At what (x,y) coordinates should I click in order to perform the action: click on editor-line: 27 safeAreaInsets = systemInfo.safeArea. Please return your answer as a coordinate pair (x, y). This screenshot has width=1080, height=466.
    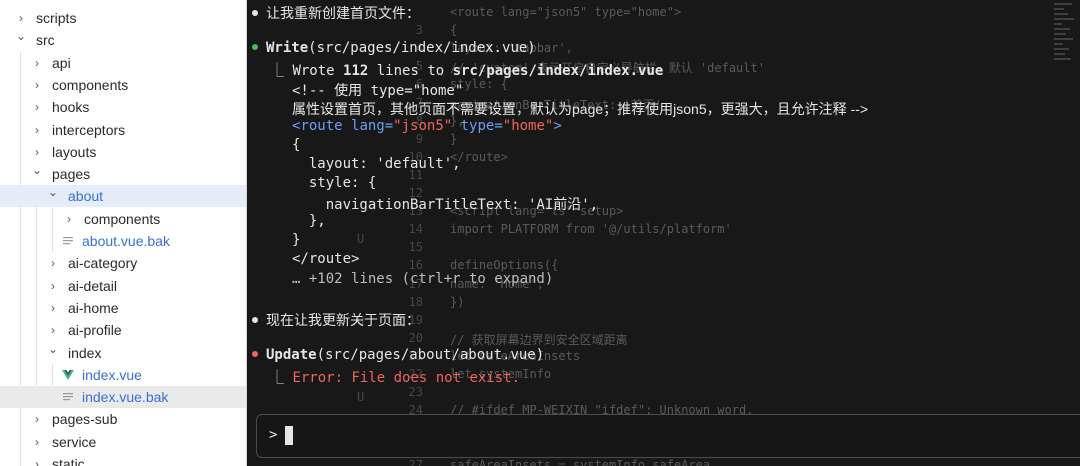
    Looking at the image, I should click on (663, 462).